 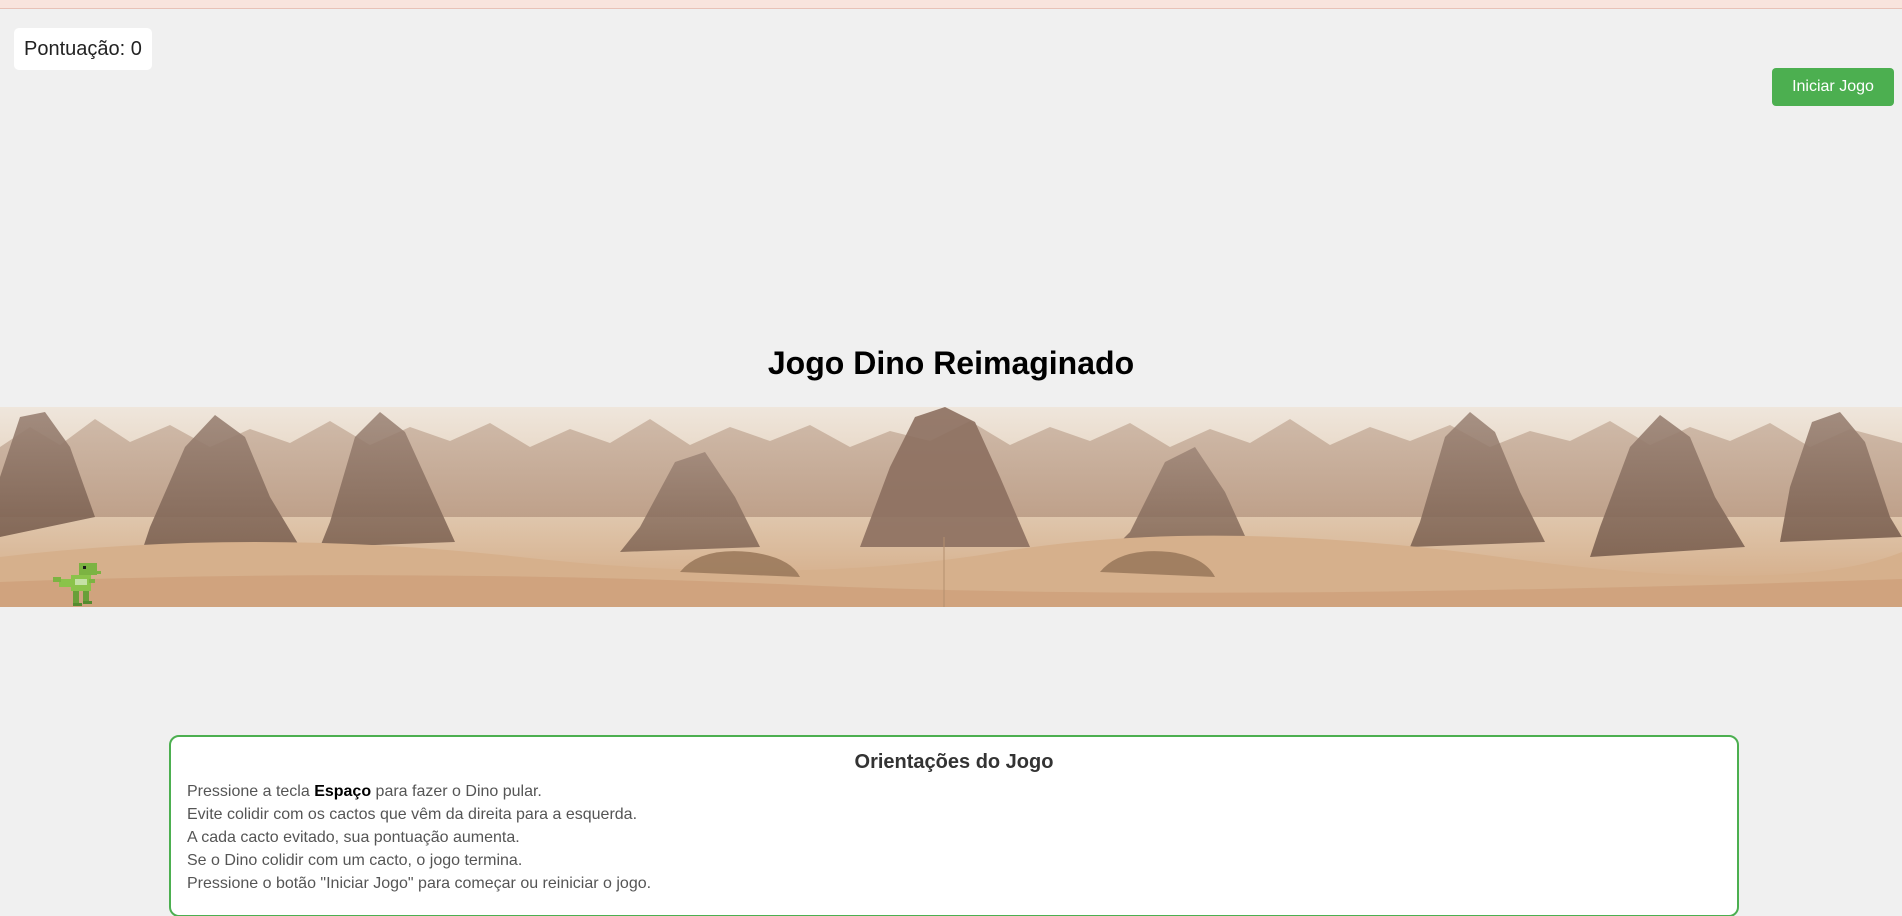 I want to click on start-game-button: Iniciar Jogo, so click(x=1833, y=87).